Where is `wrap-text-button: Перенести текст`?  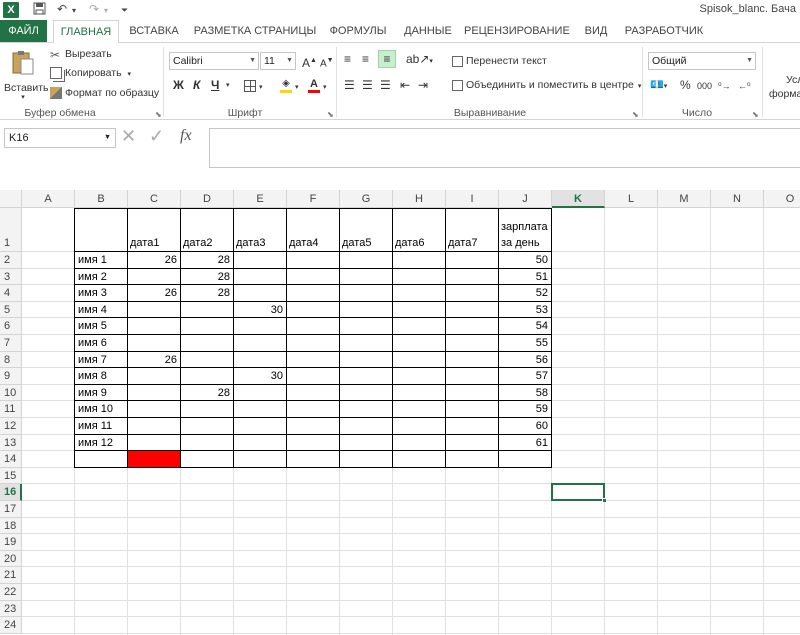
wrap-text-button: Перенести текст is located at coordinates (499, 61).